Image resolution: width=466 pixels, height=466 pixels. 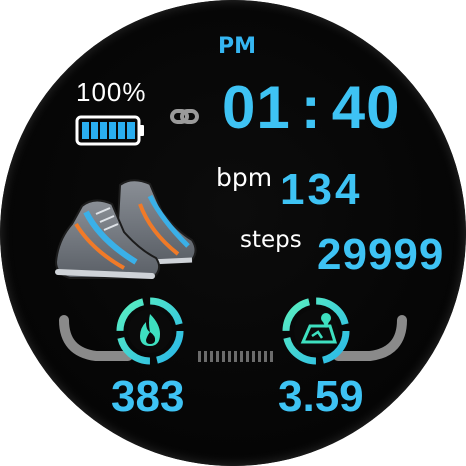 What do you see at coordinates (366, 107) in the screenshot?
I see `clock-minutes: 40` at bounding box center [366, 107].